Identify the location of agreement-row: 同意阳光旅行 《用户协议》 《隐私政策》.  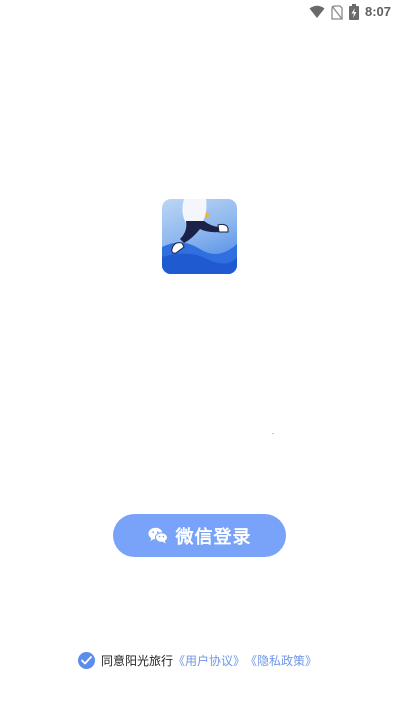
(197, 660).